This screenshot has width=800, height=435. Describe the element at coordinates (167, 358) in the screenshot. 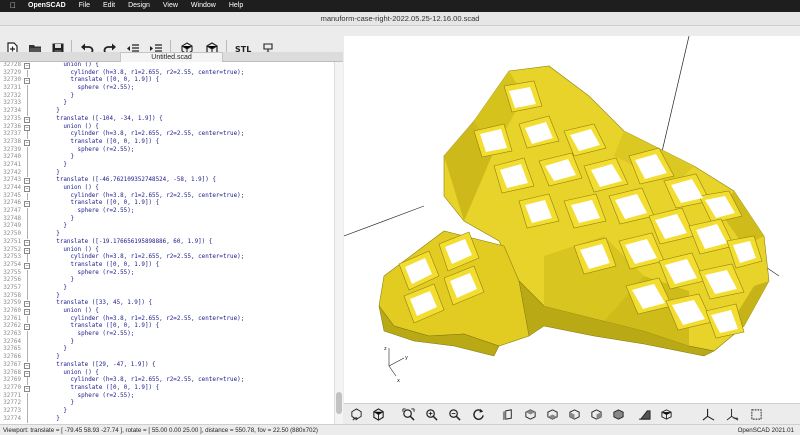

I see `code-line: 32766 }` at that location.